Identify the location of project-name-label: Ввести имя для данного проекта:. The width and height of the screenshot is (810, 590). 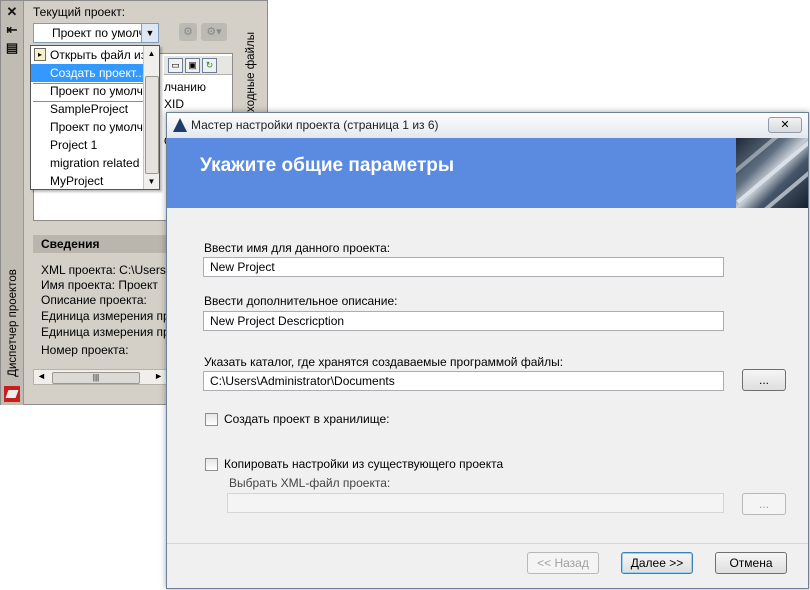
(297, 248).